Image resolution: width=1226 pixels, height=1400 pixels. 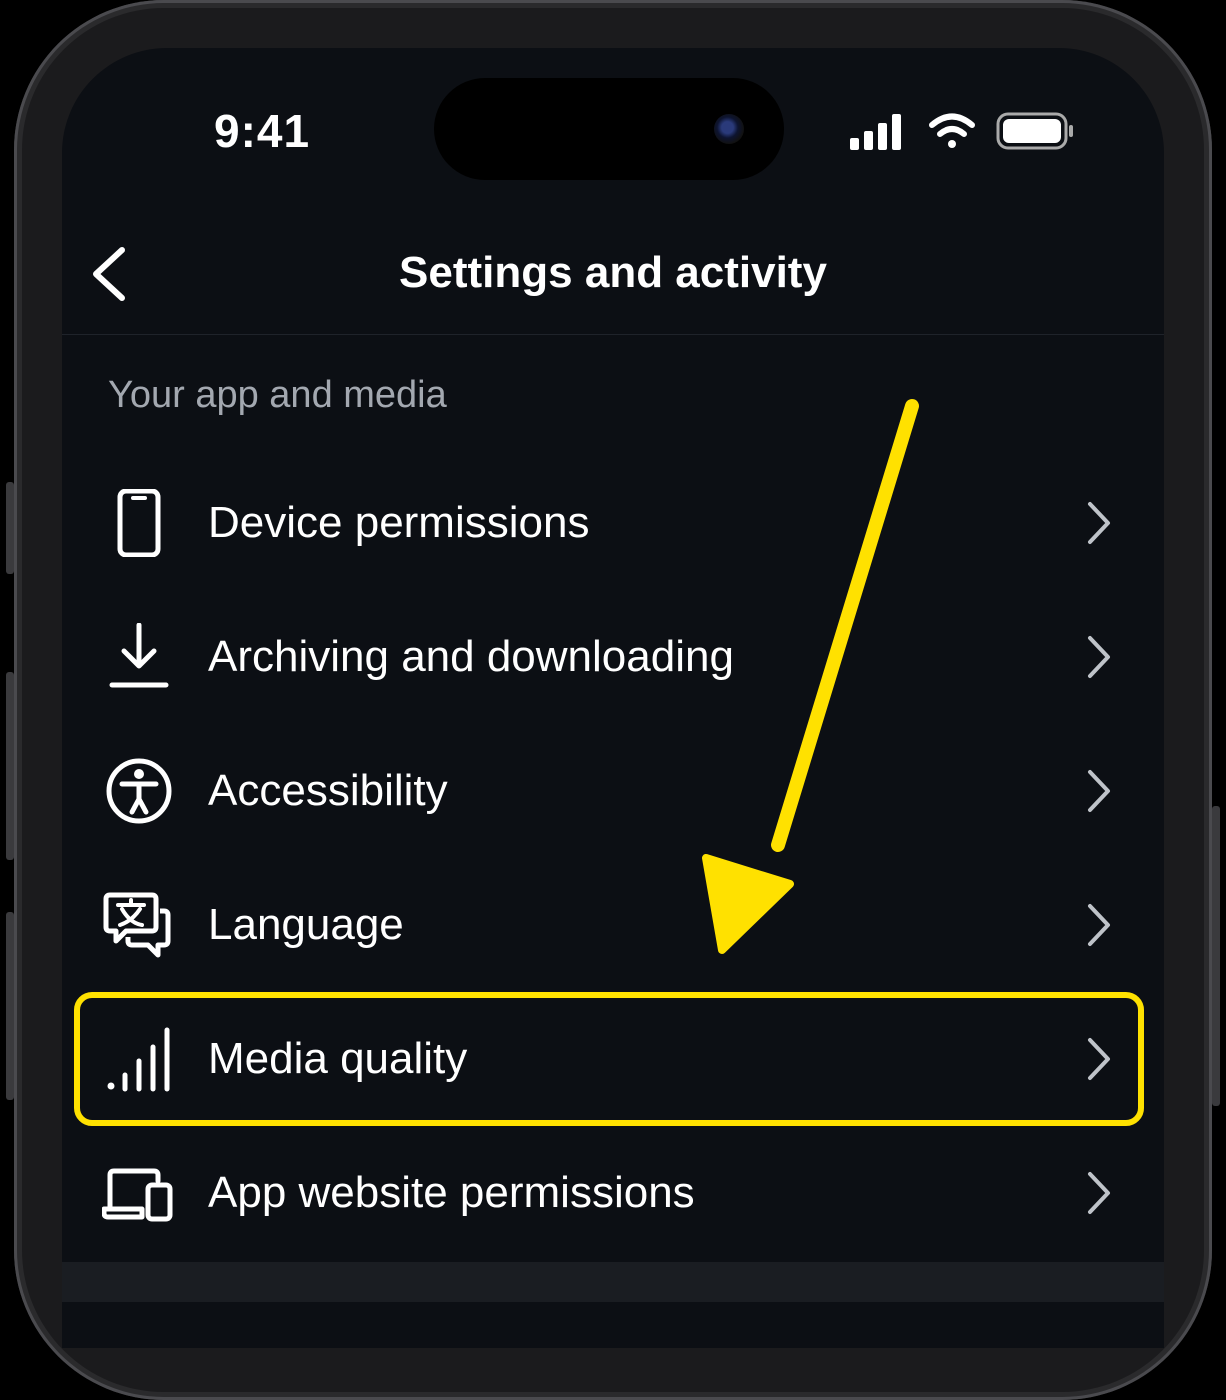 What do you see at coordinates (729, 129) in the screenshot?
I see `front-camera` at bounding box center [729, 129].